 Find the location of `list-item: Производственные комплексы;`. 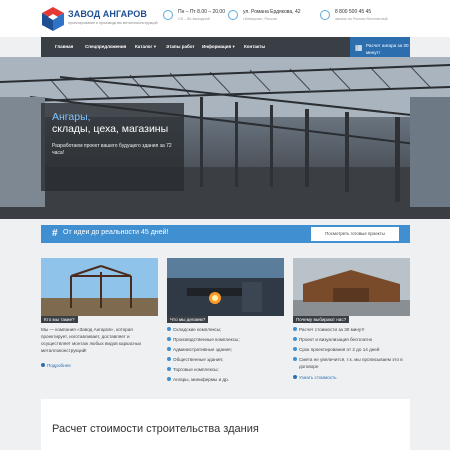

list-item: Производственные комплексы; is located at coordinates (225, 339).